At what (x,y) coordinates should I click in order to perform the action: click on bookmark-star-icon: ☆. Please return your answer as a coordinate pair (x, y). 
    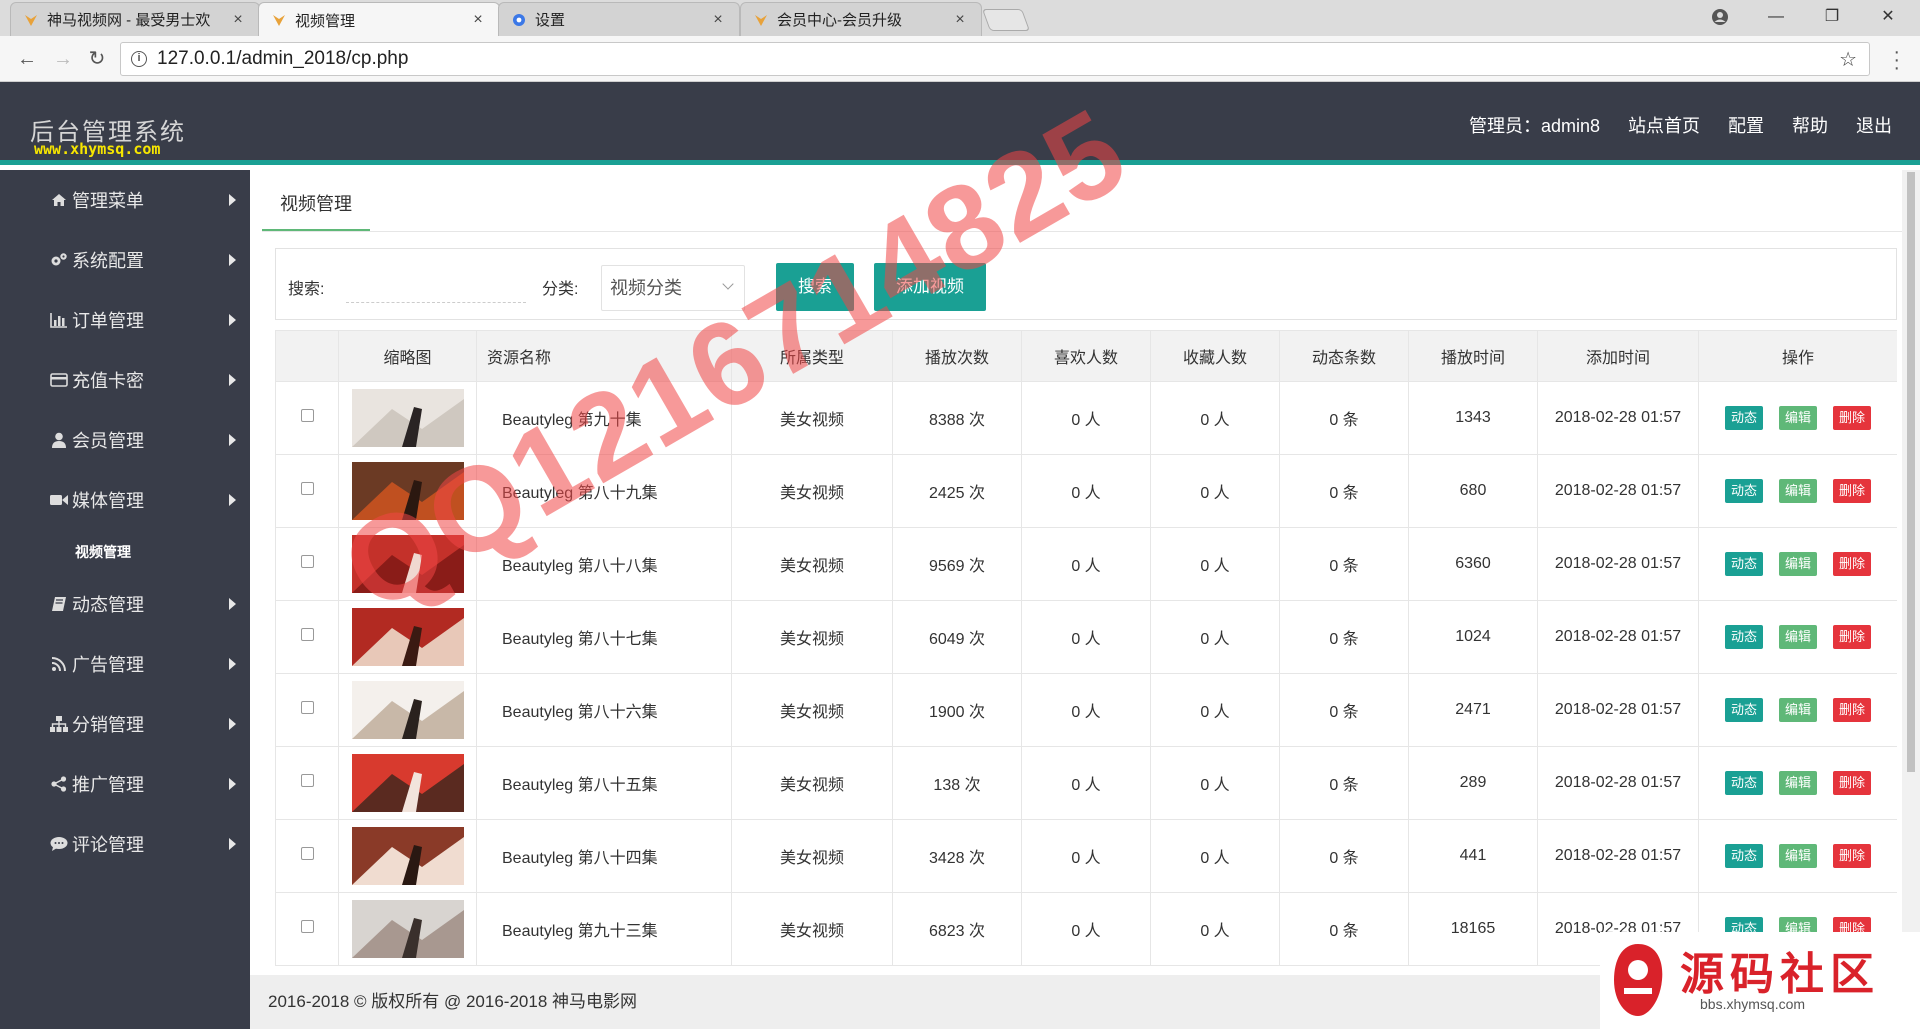
    Looking at the image, I should click on (1848, 59).